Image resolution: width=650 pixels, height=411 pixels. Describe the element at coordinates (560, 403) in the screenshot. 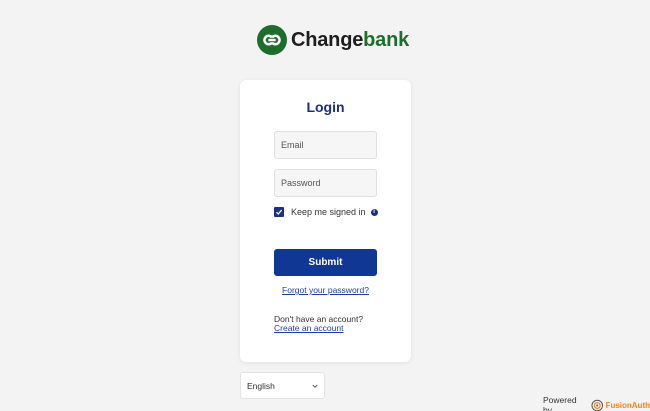

I see `powered-by-text: Powered by` at that location.